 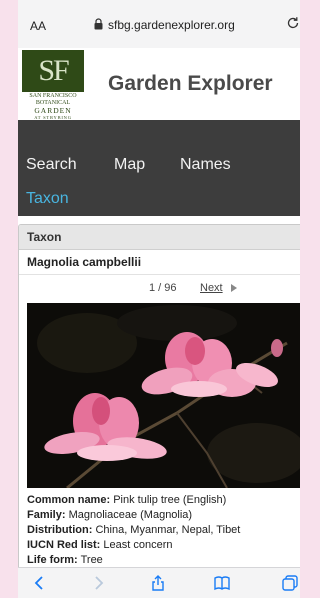 I want to click on bookmarks-icon, so click(x=222, y=583).